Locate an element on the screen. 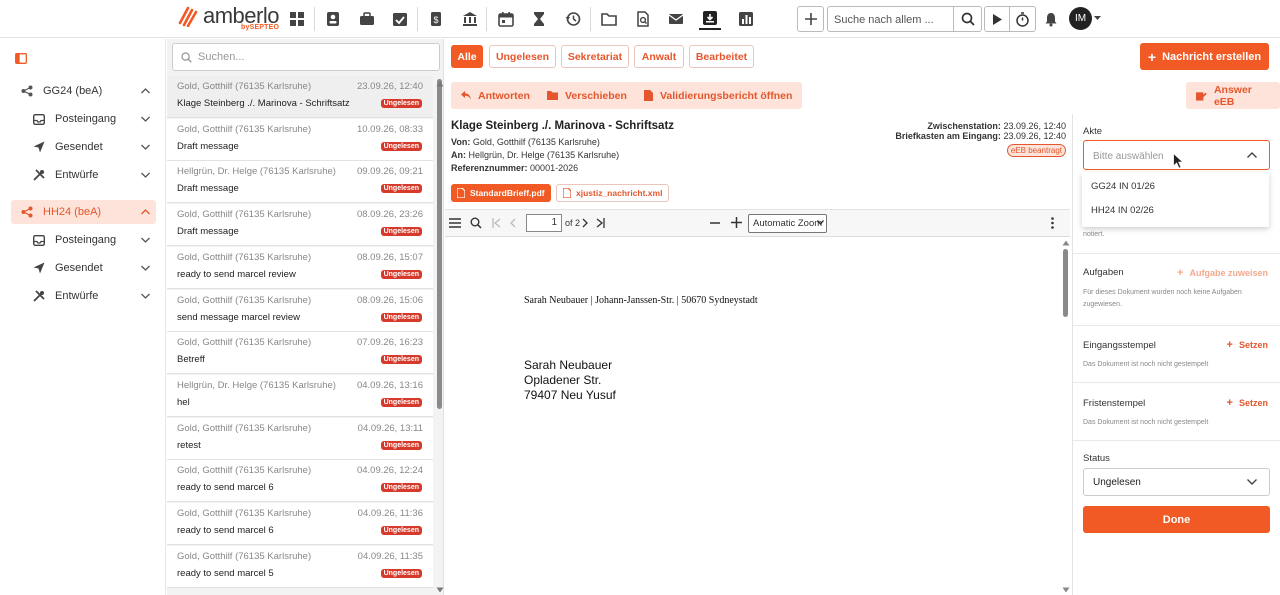 This screenshot has width=1280, height=595. timer-start-button is located at coordinates (997, 19).